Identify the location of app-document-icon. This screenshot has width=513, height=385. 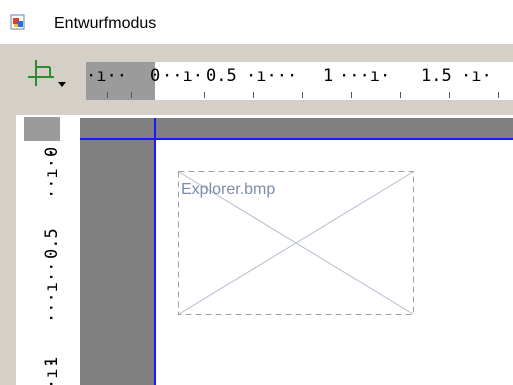
(17, 22).